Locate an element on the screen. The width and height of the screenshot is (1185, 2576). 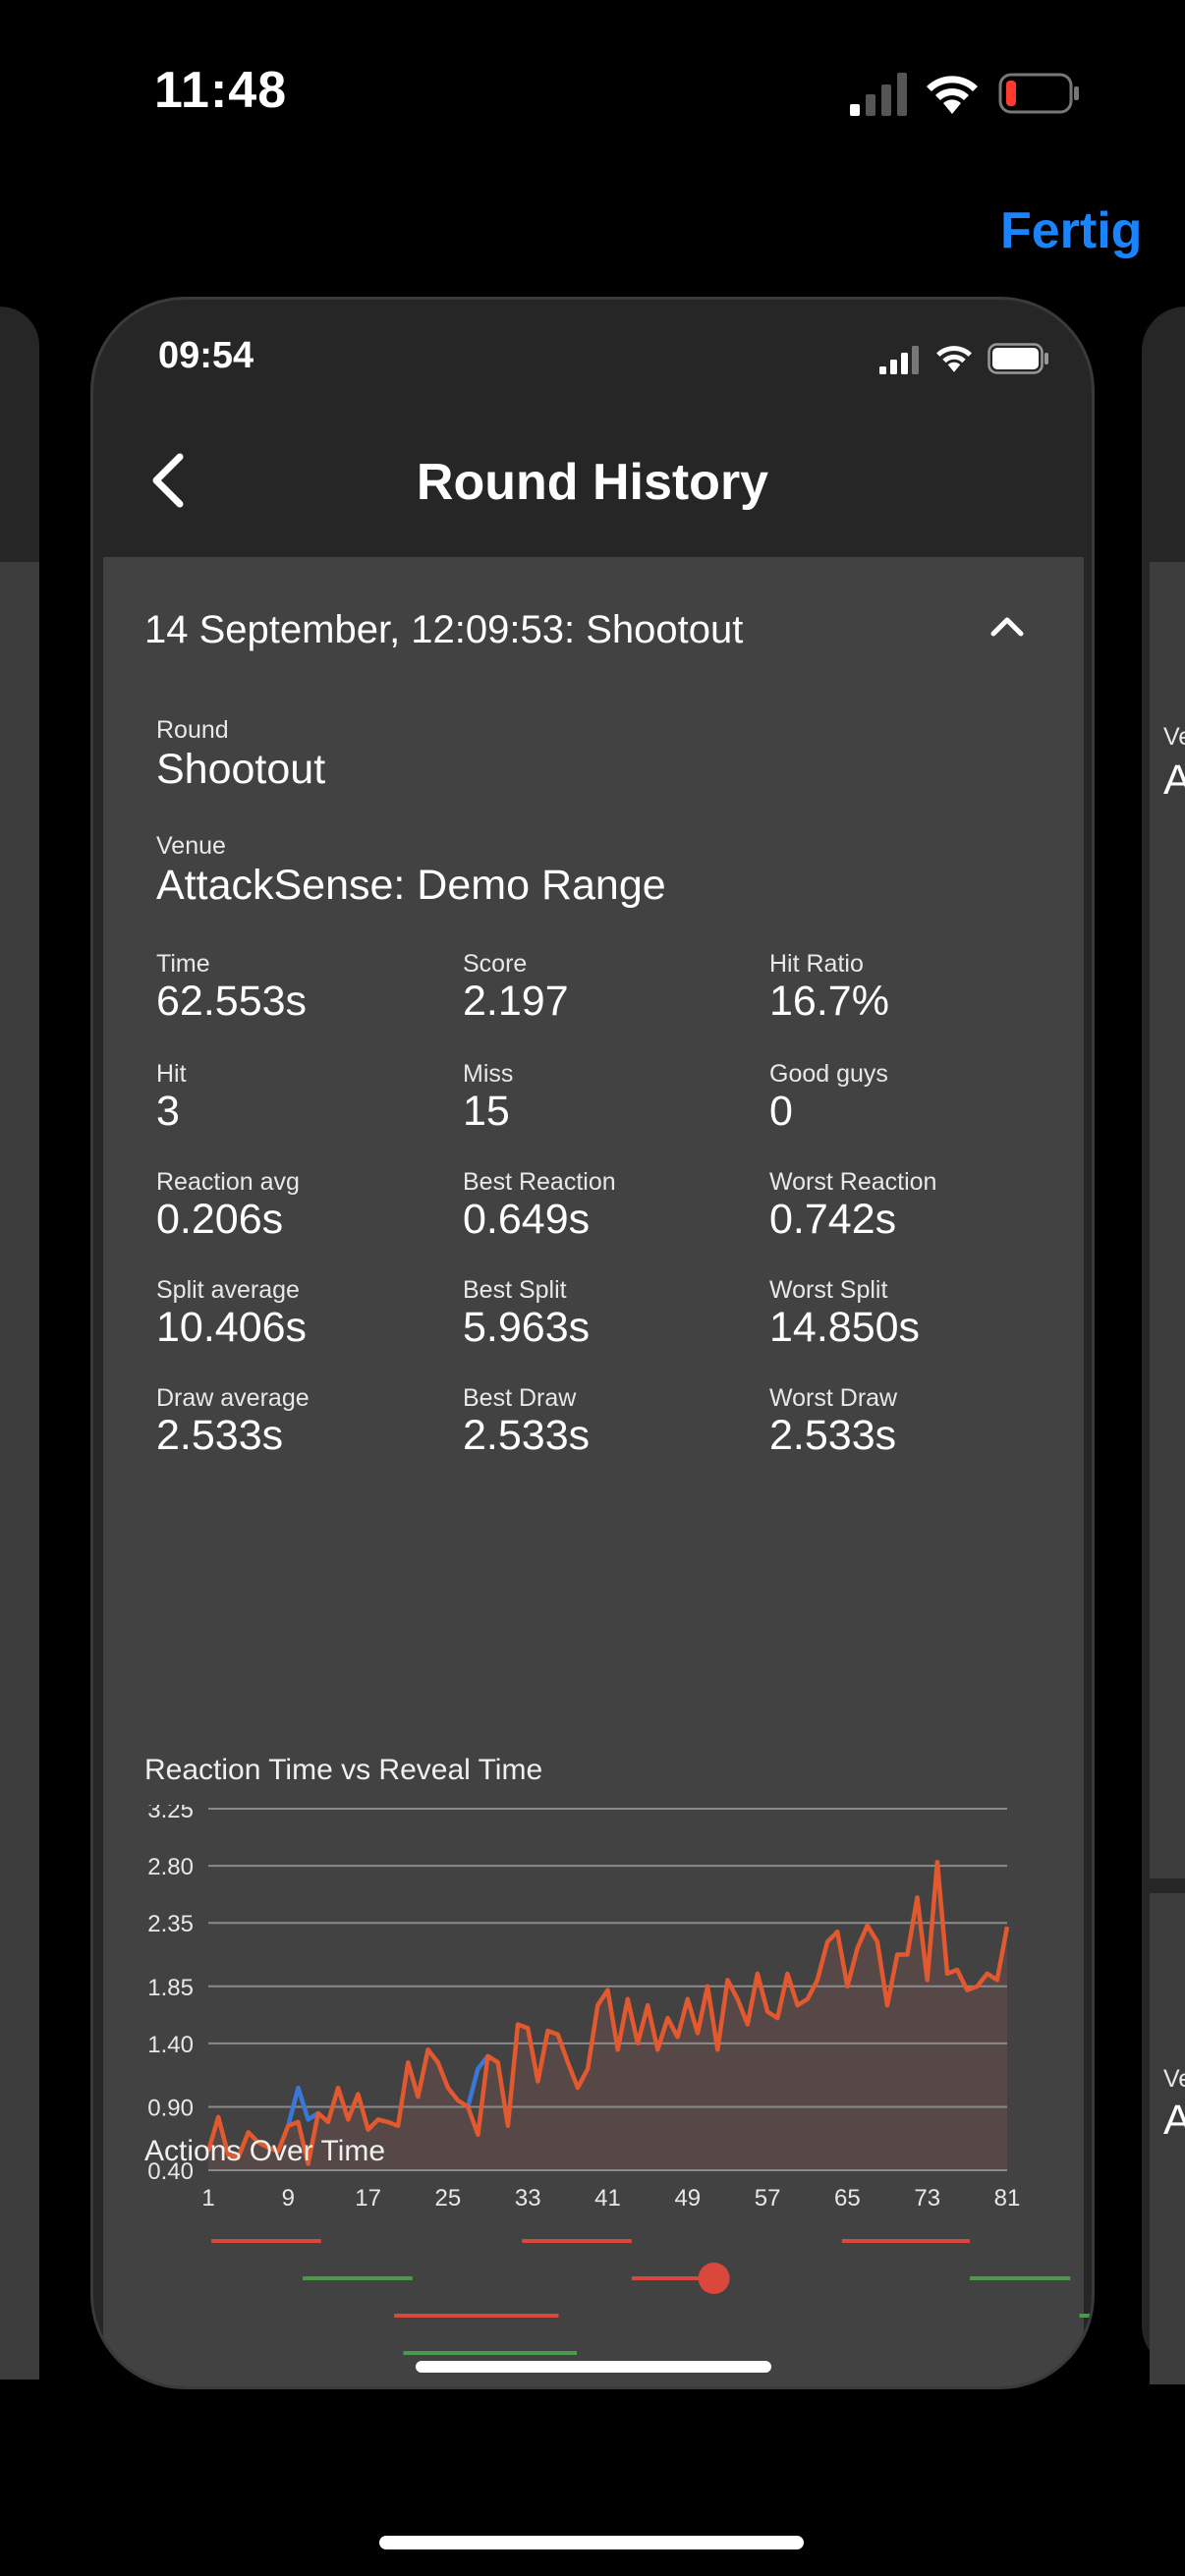
stat-label: Best Split is located at coordinates (515, 1290).